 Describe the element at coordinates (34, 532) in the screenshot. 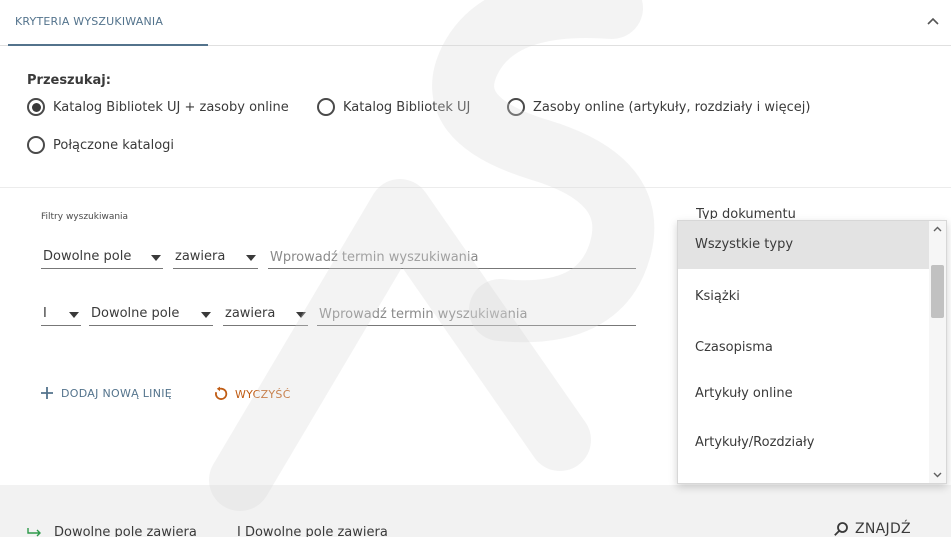

I see `redirect-arrow-icon` at that location.